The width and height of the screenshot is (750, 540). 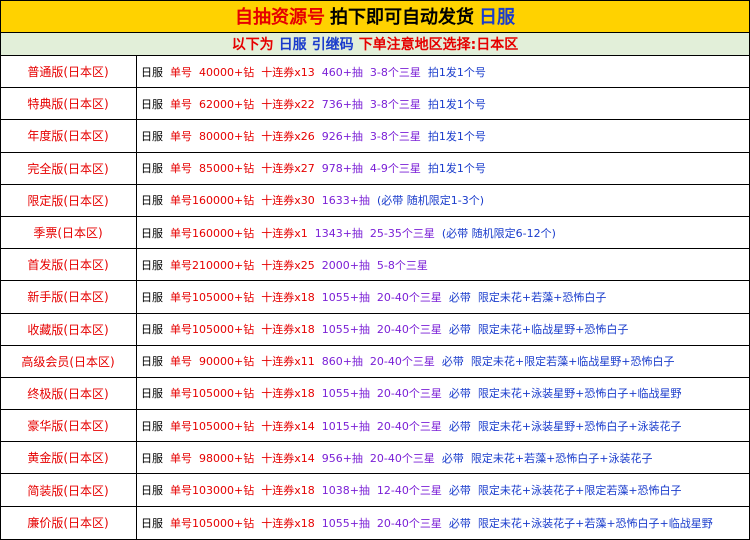 What do you see at coordinates (371, 104) in the screenshot?
I see `draw-info: 736+抽 3-8个三星` at bounding box center [371, 104].